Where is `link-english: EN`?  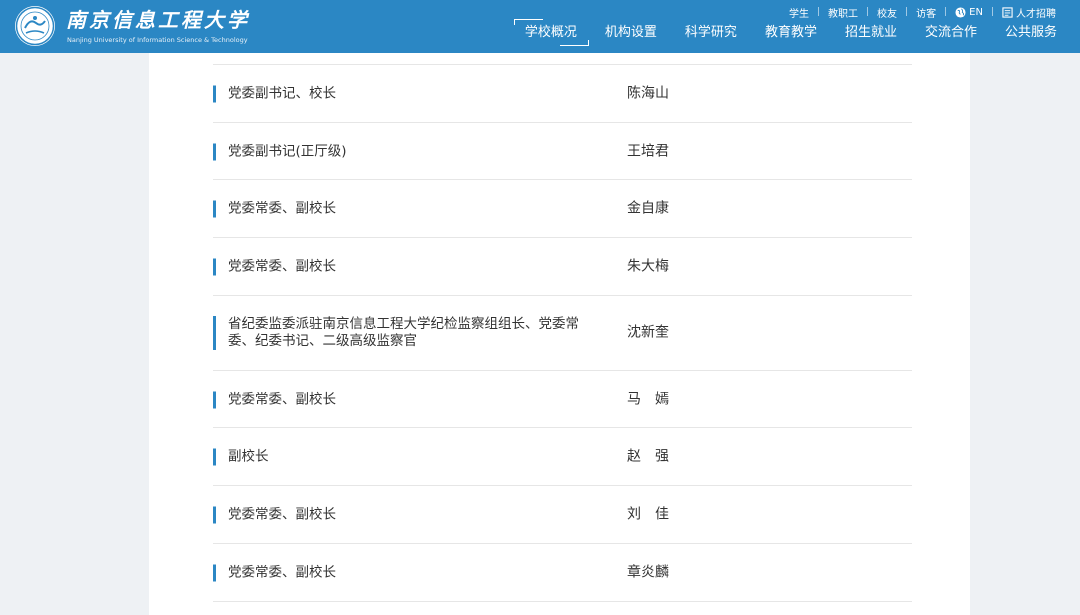 link-english: EN is located at coordinates (969, 12).